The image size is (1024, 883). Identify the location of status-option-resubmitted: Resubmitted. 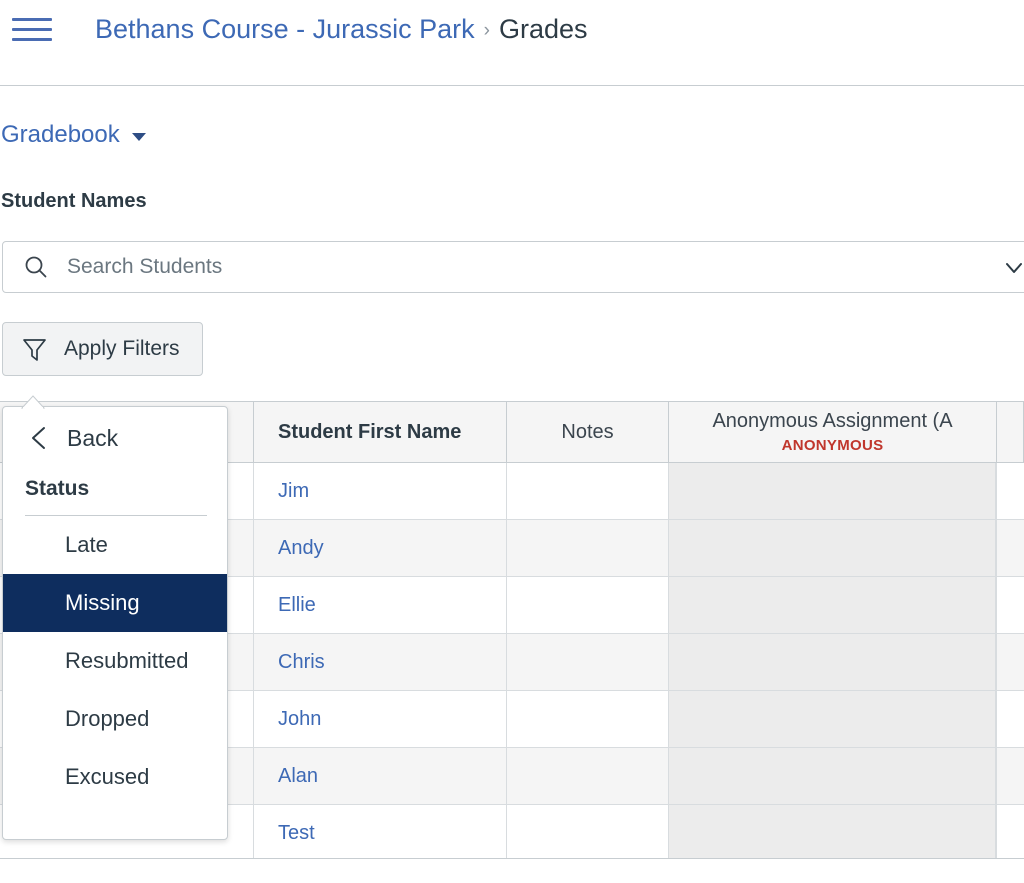
(115, 661).